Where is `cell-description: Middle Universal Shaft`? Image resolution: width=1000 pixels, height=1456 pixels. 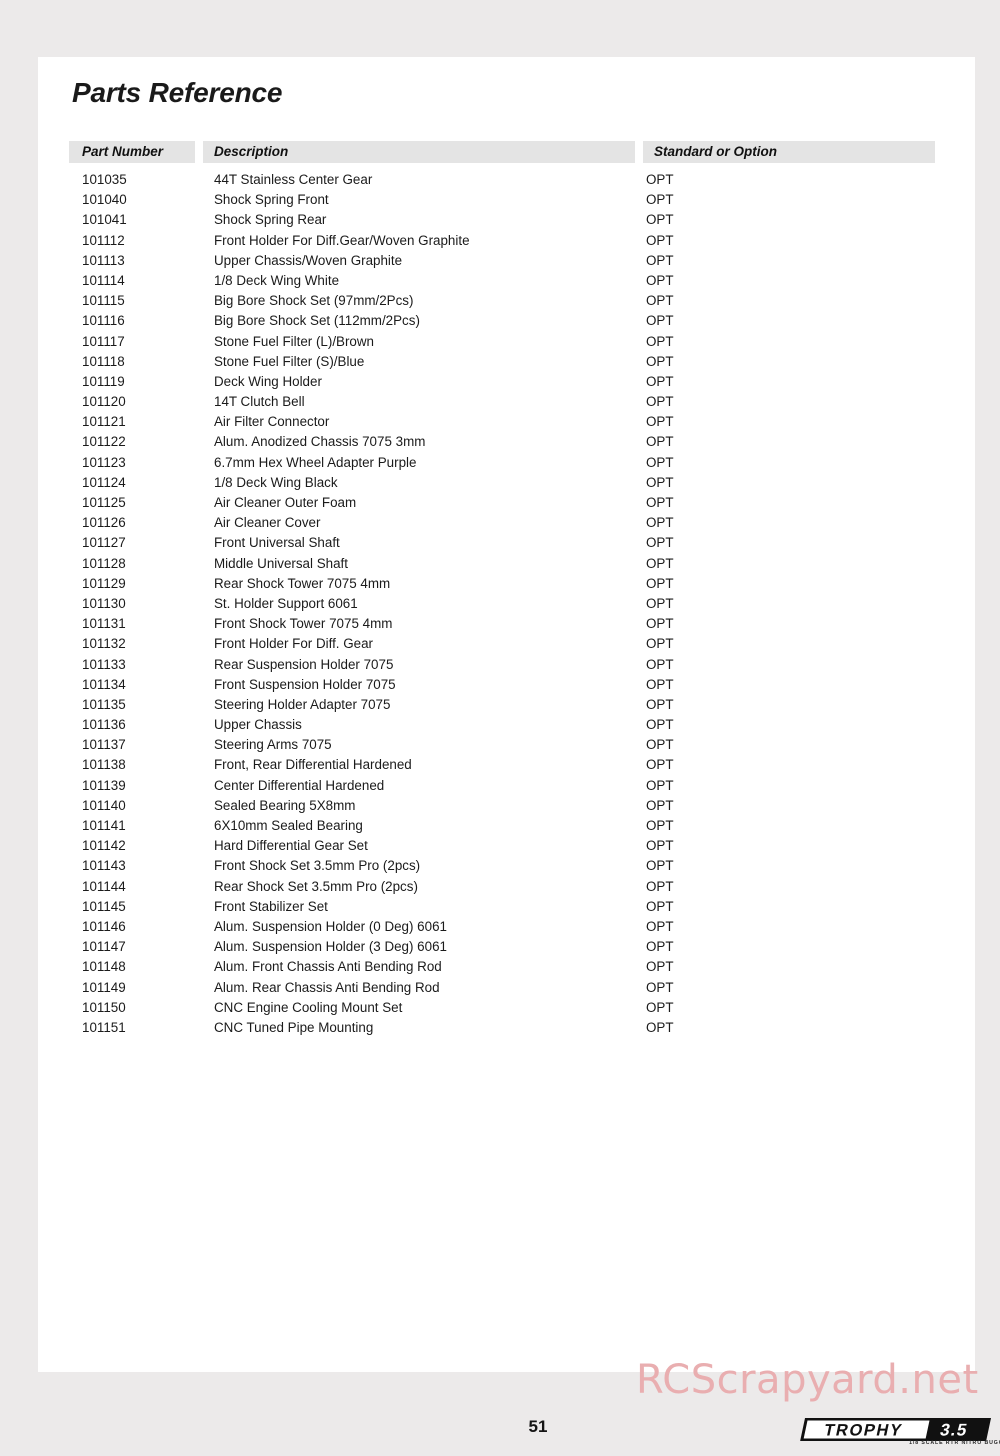
cell-description: Middle Universal Shaft is located at coordinates (281, 563).